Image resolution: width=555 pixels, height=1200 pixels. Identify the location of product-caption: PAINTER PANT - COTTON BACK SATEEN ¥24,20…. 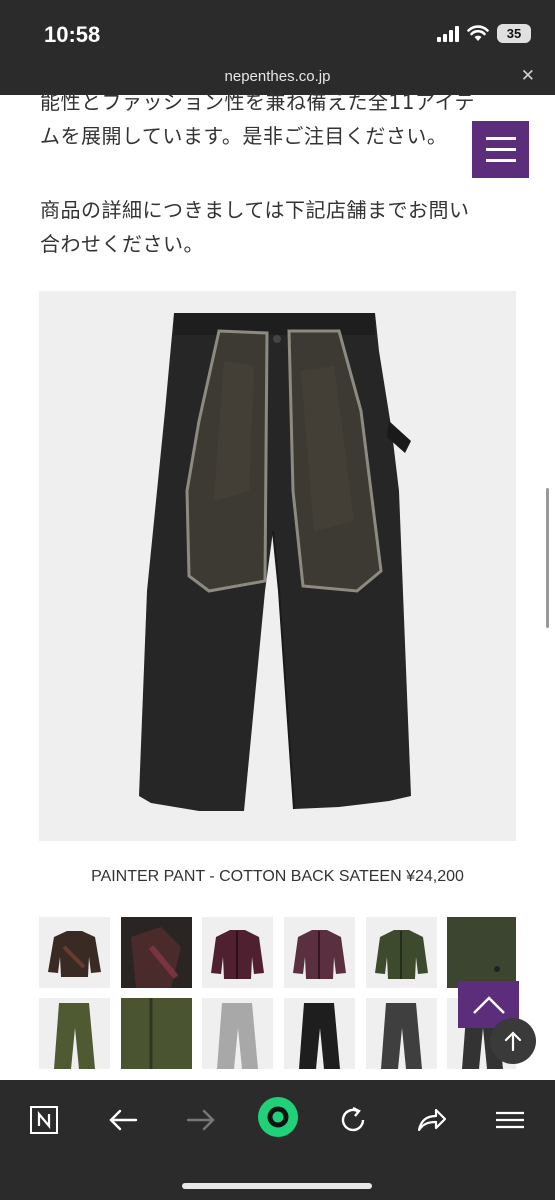
(277, 876).